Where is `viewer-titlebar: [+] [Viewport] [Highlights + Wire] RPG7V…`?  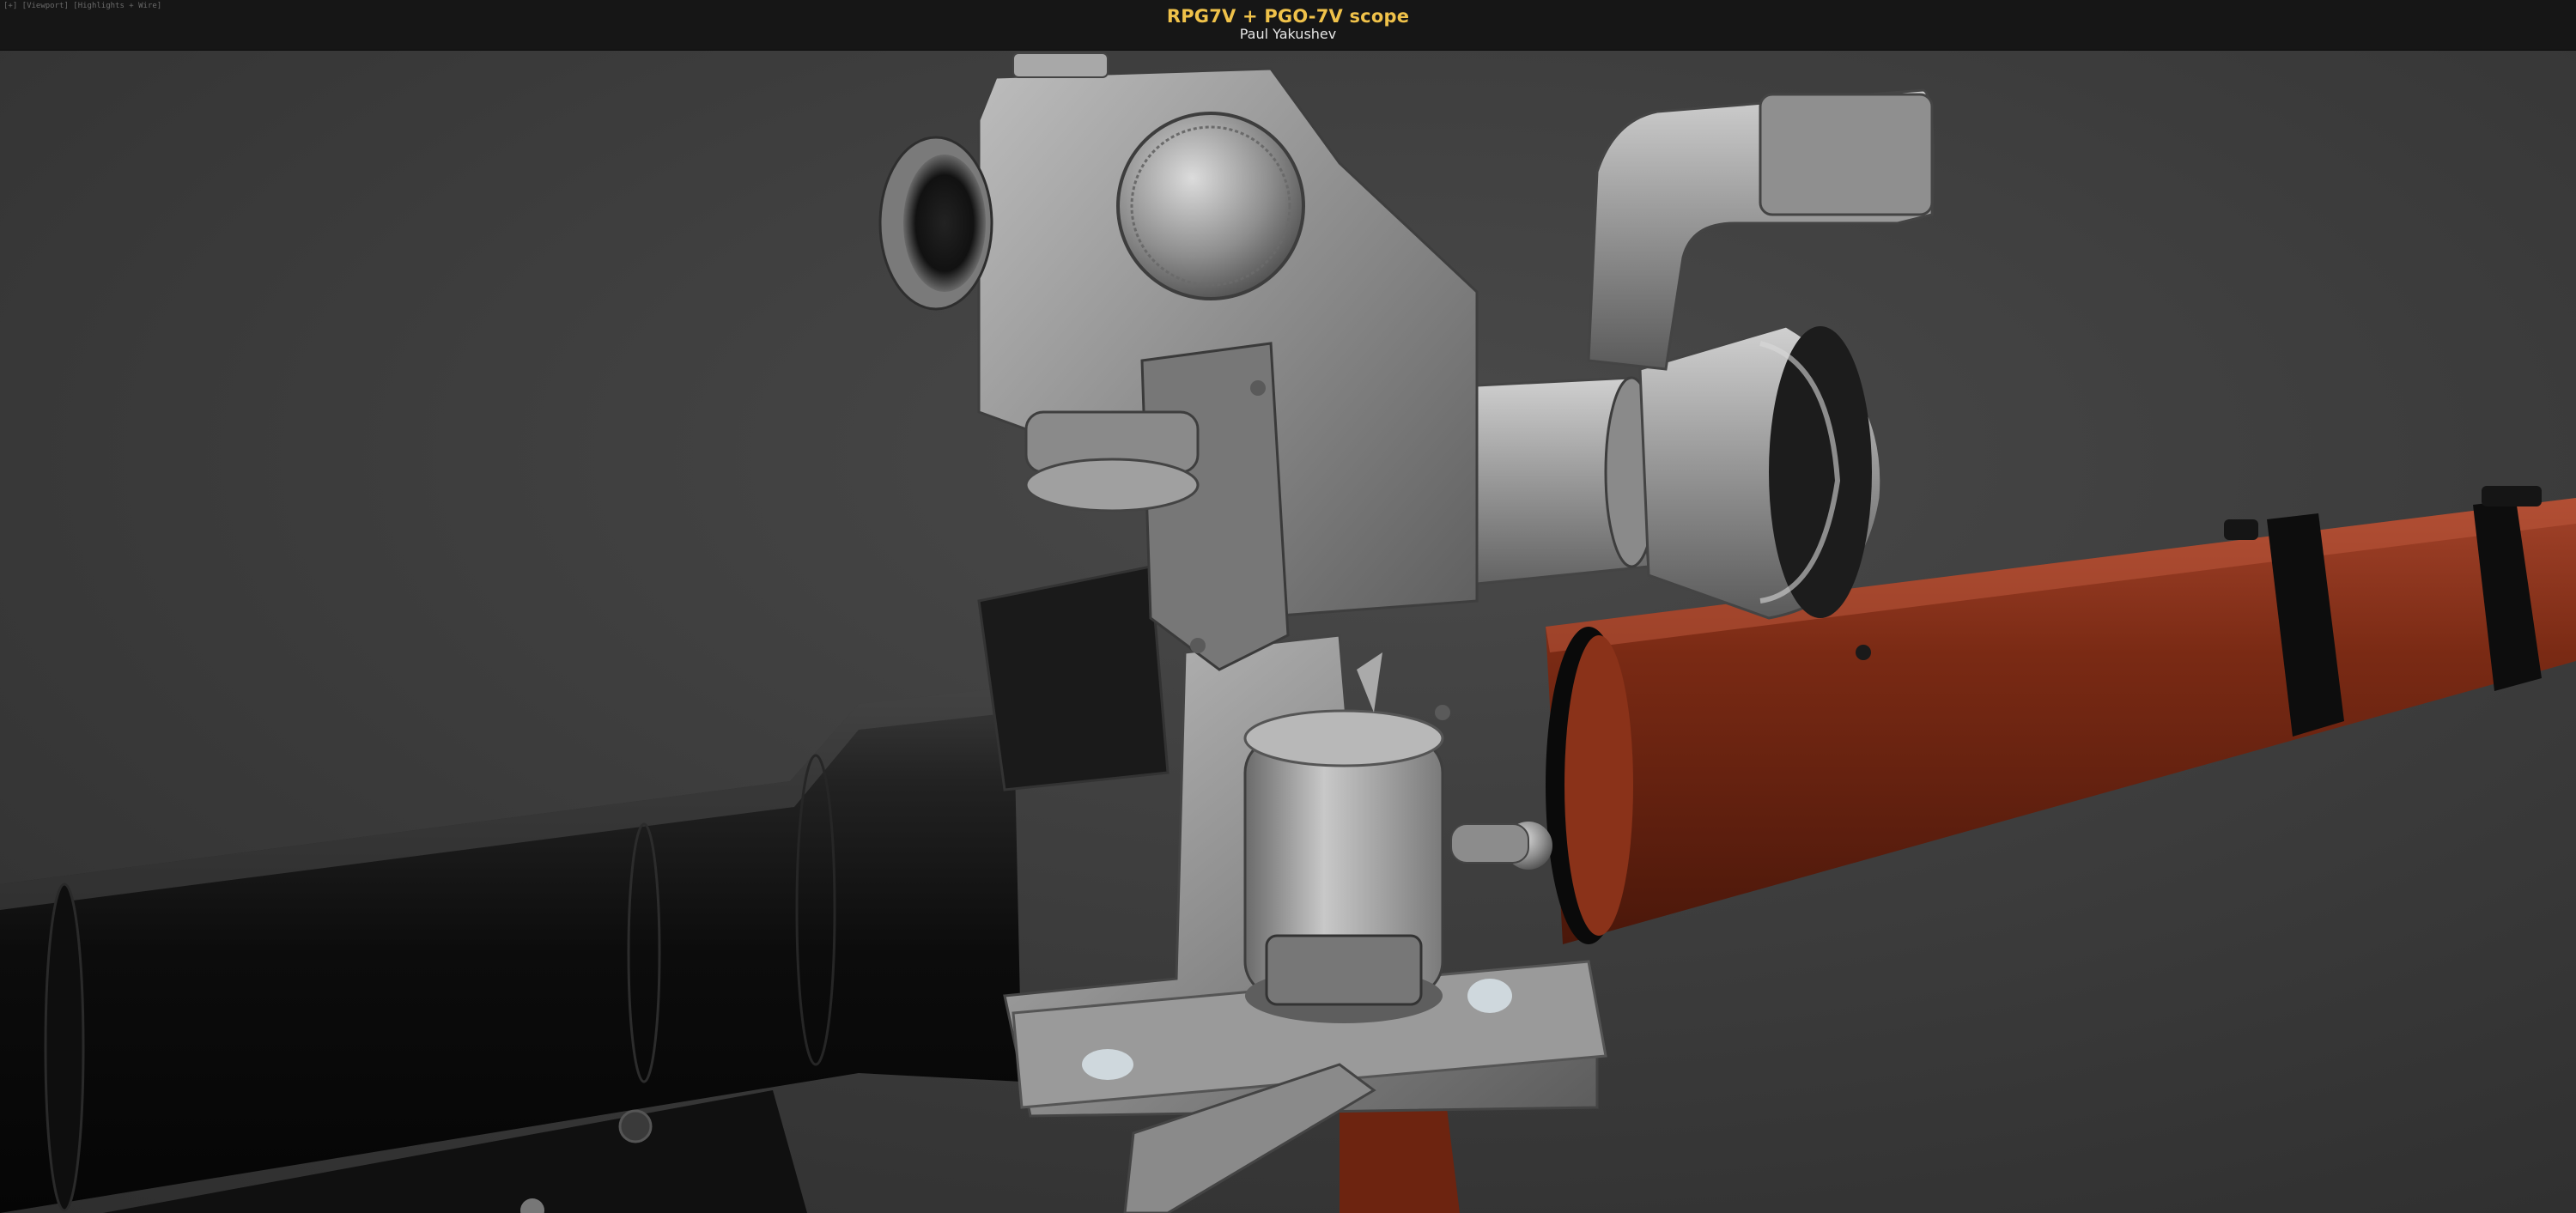
viewer-titlebar: [+] [Viewport] [Highlights + Wire] RPG7V… is located at coordinates (1288, 25).